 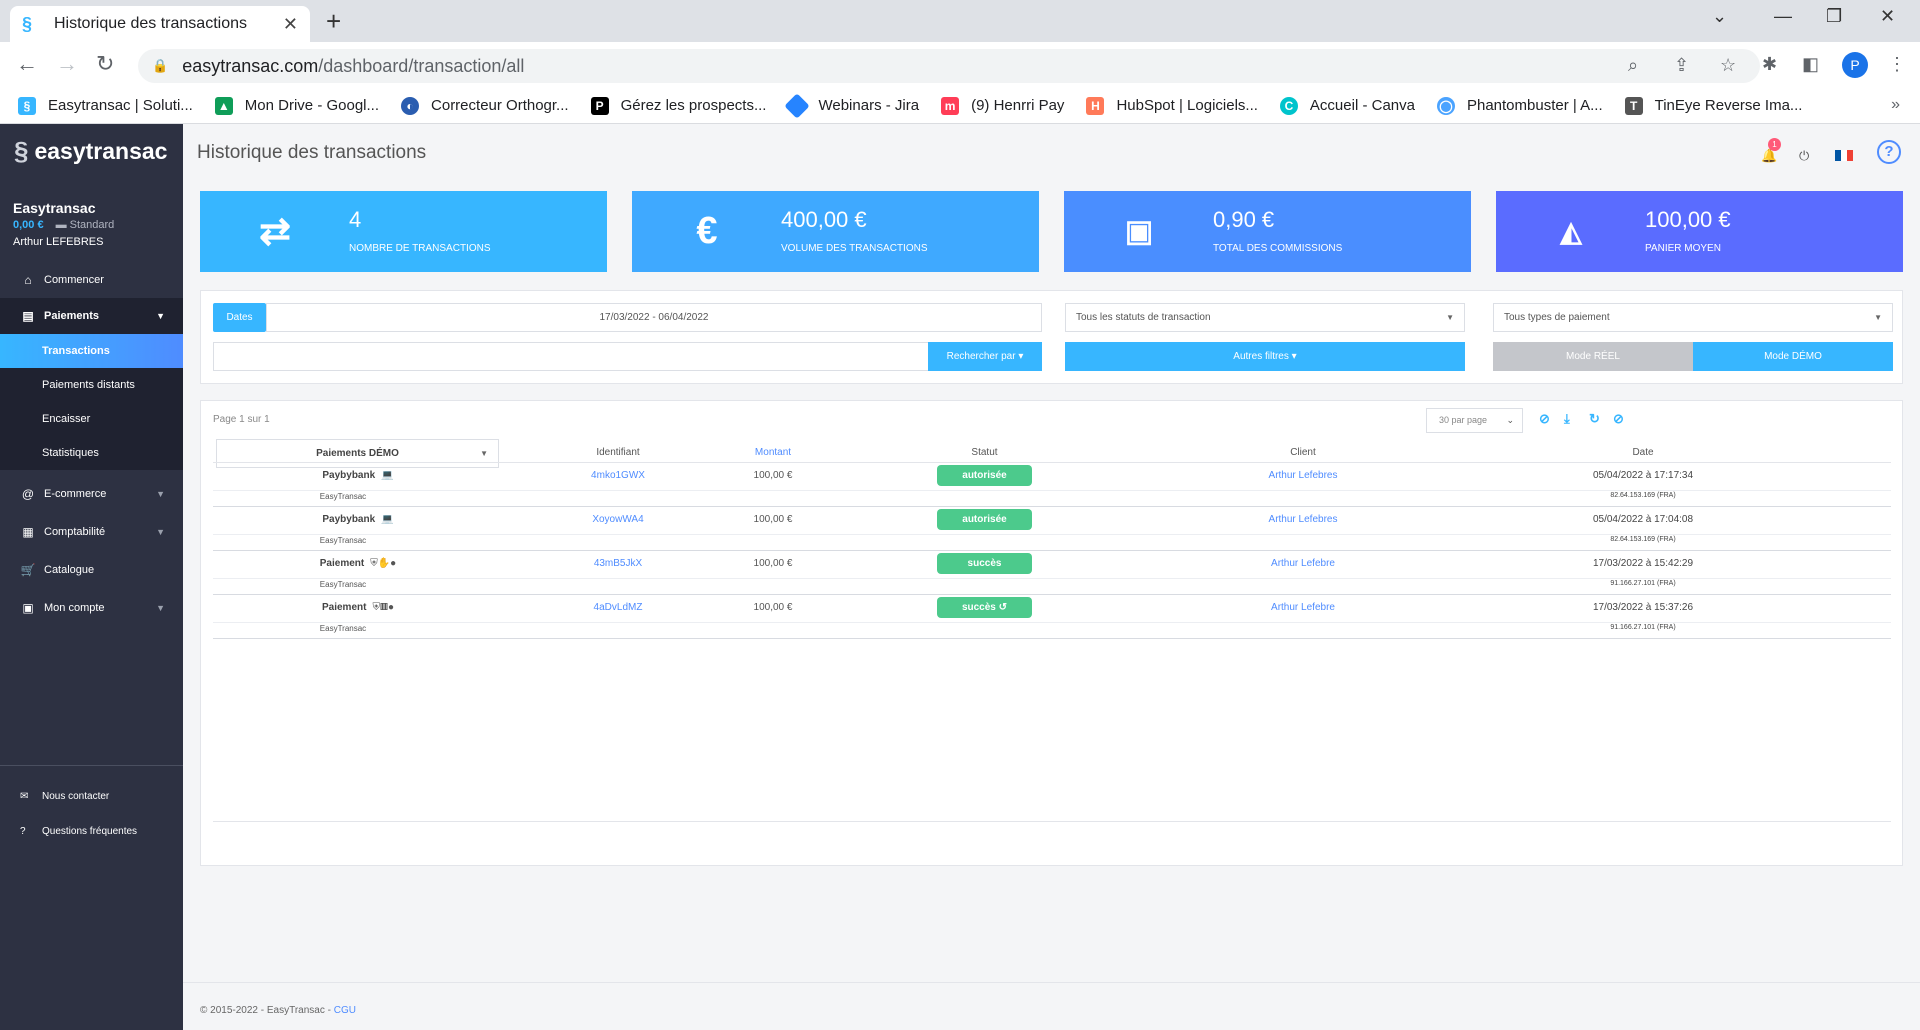 What do you see at coordinates (91, 532) in the screenshot?
I see `sidebar-item-comptabilite: ▦ Comptabilité ▼` at bounding box center [91, 532].